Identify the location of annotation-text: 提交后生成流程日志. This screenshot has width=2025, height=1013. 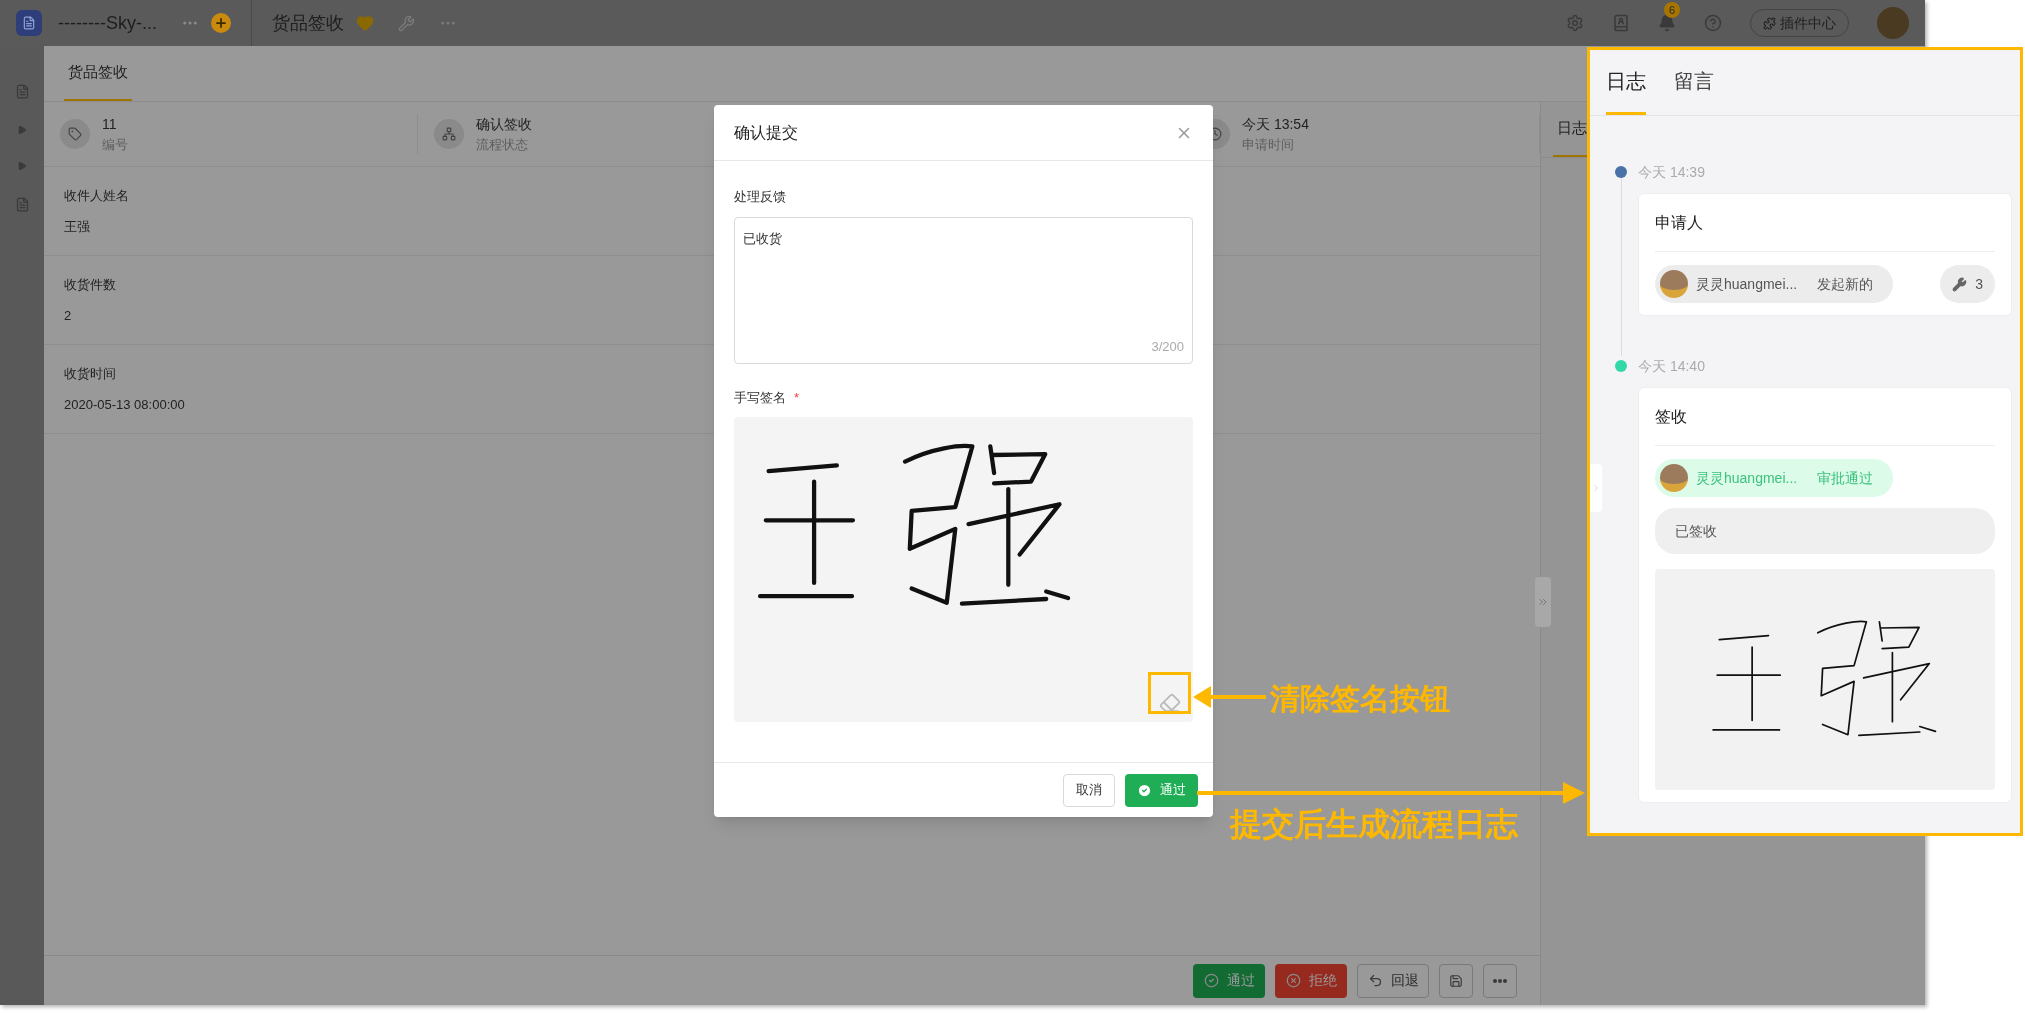
(1374, 824).